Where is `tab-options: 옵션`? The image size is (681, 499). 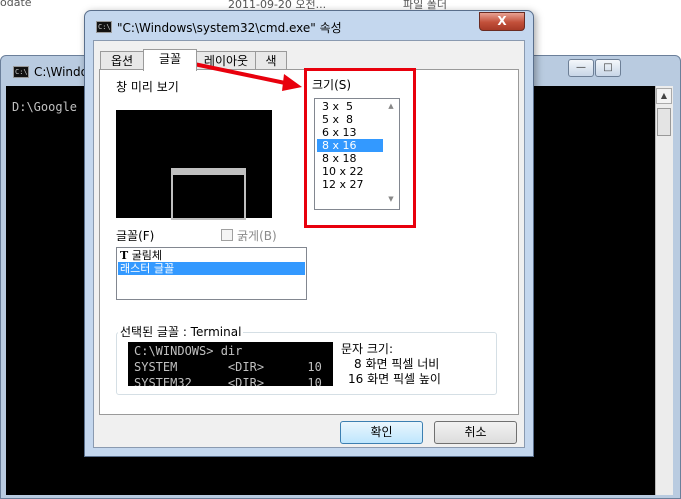
tab-options: 옵션 is located at coordinates (122, 60).